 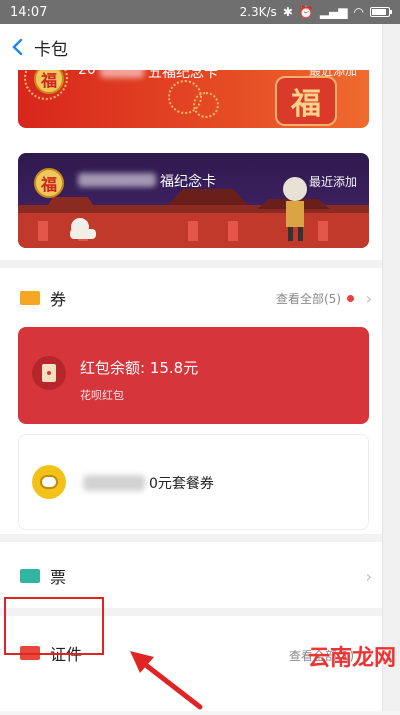 I want to click on fu-card-1: 福 20 五福纪念卡 最近添加 福, so click(x=193, y=95).